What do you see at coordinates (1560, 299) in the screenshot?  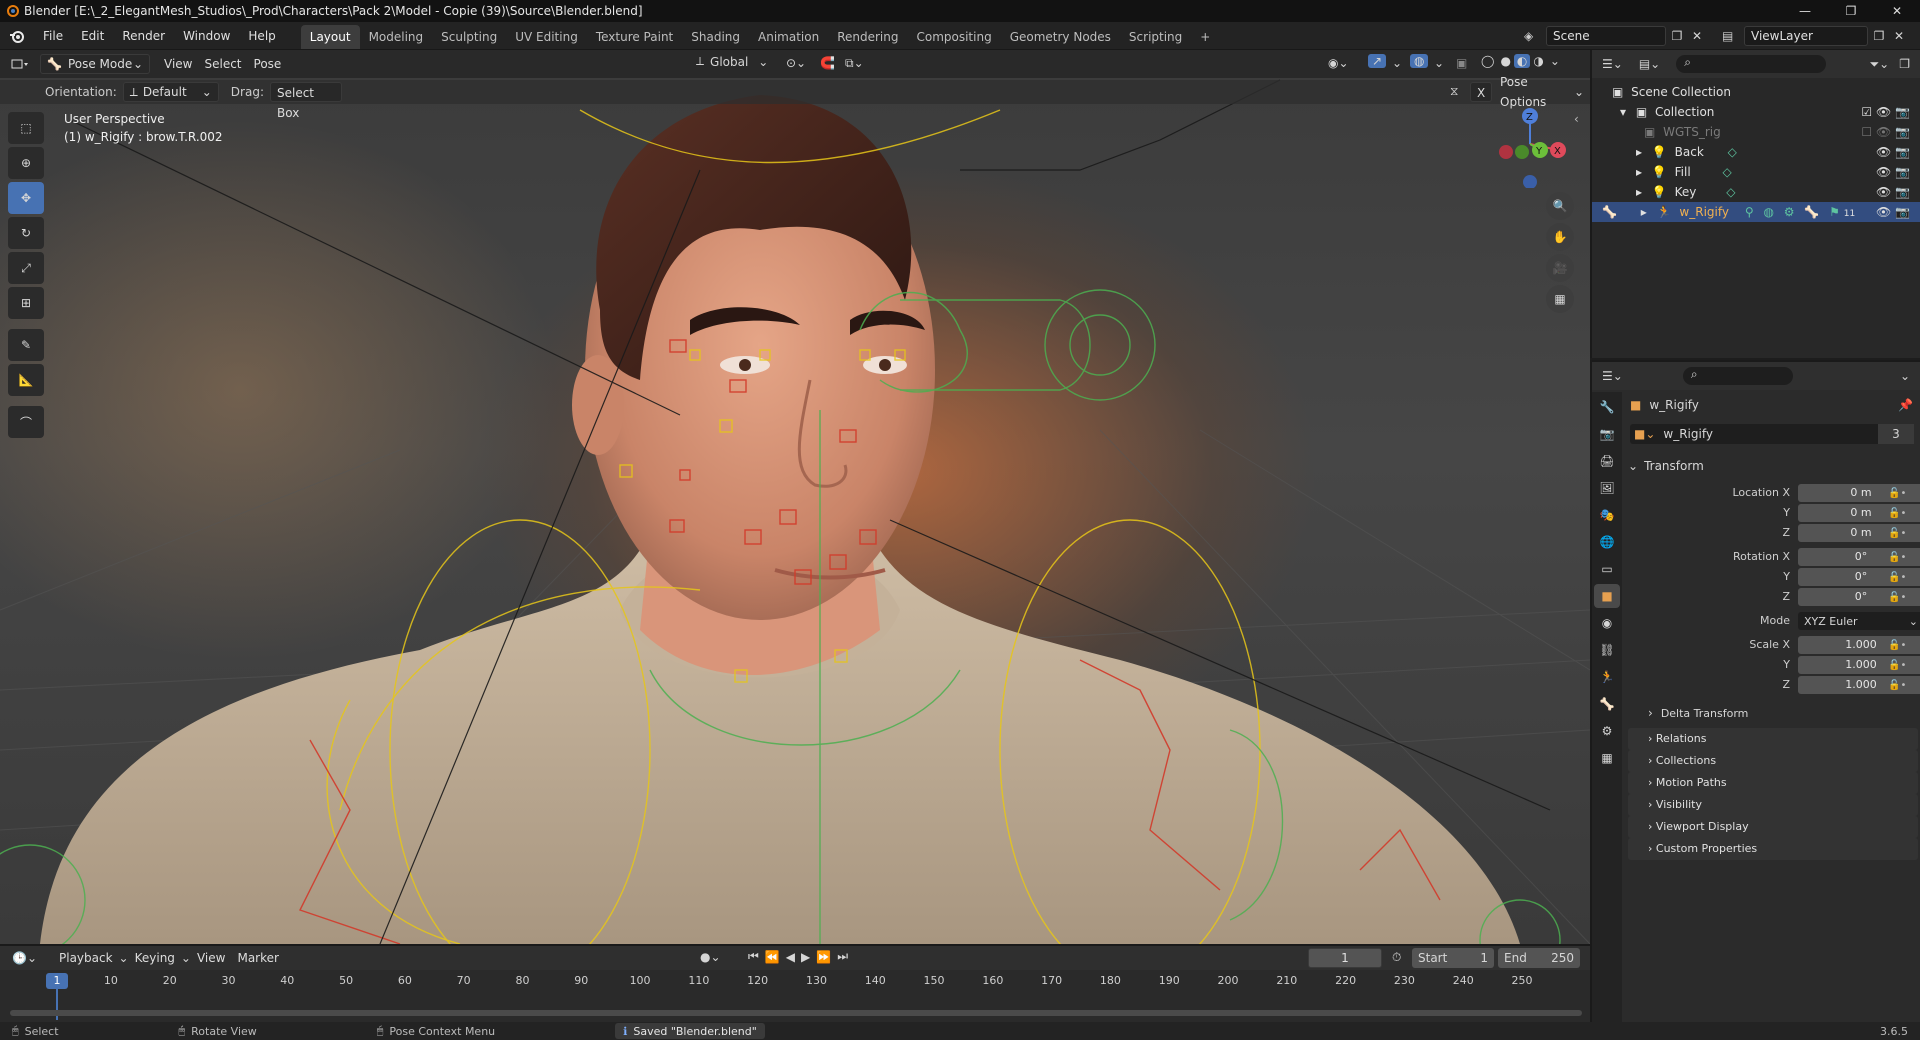 I see `perspective-grid-icon: ▦` at bounding box center [1560, 299].